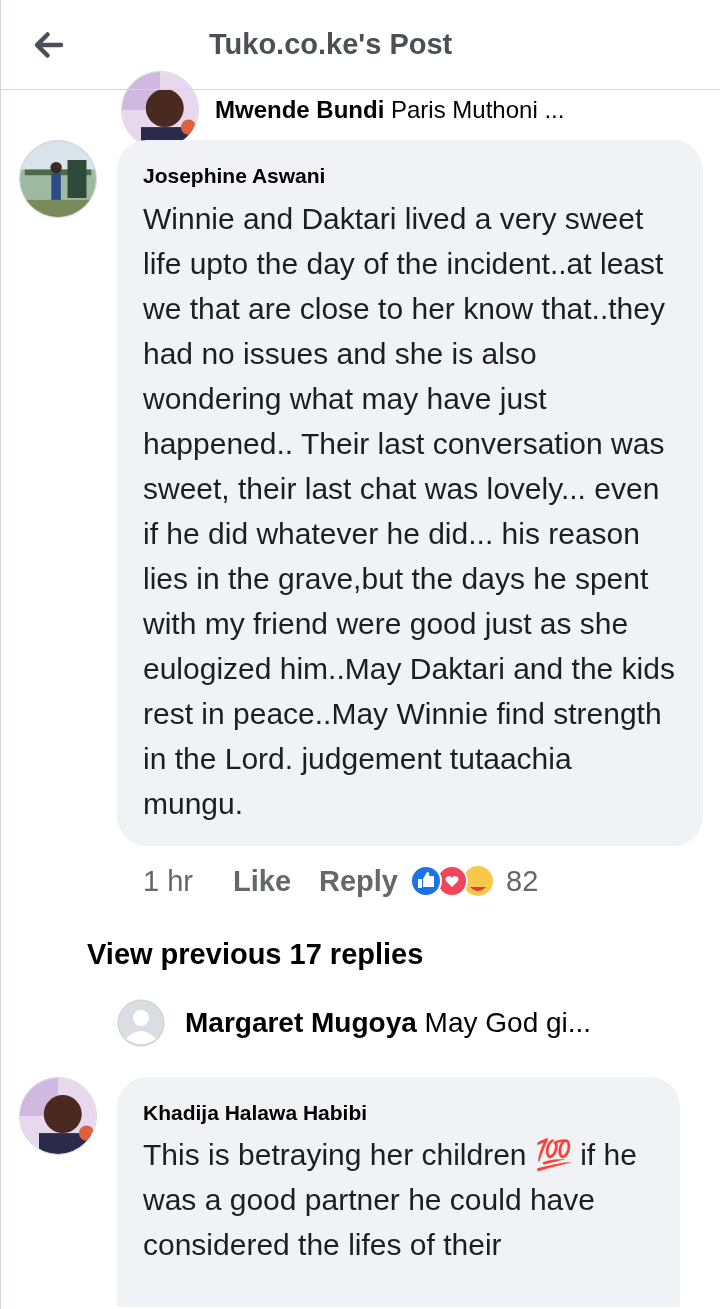 The image size is (720, 1309). Describe the element at coordinates (331, 44) in the screenshot. I see `post-title: Tuko.co.ke's Post` at that location.